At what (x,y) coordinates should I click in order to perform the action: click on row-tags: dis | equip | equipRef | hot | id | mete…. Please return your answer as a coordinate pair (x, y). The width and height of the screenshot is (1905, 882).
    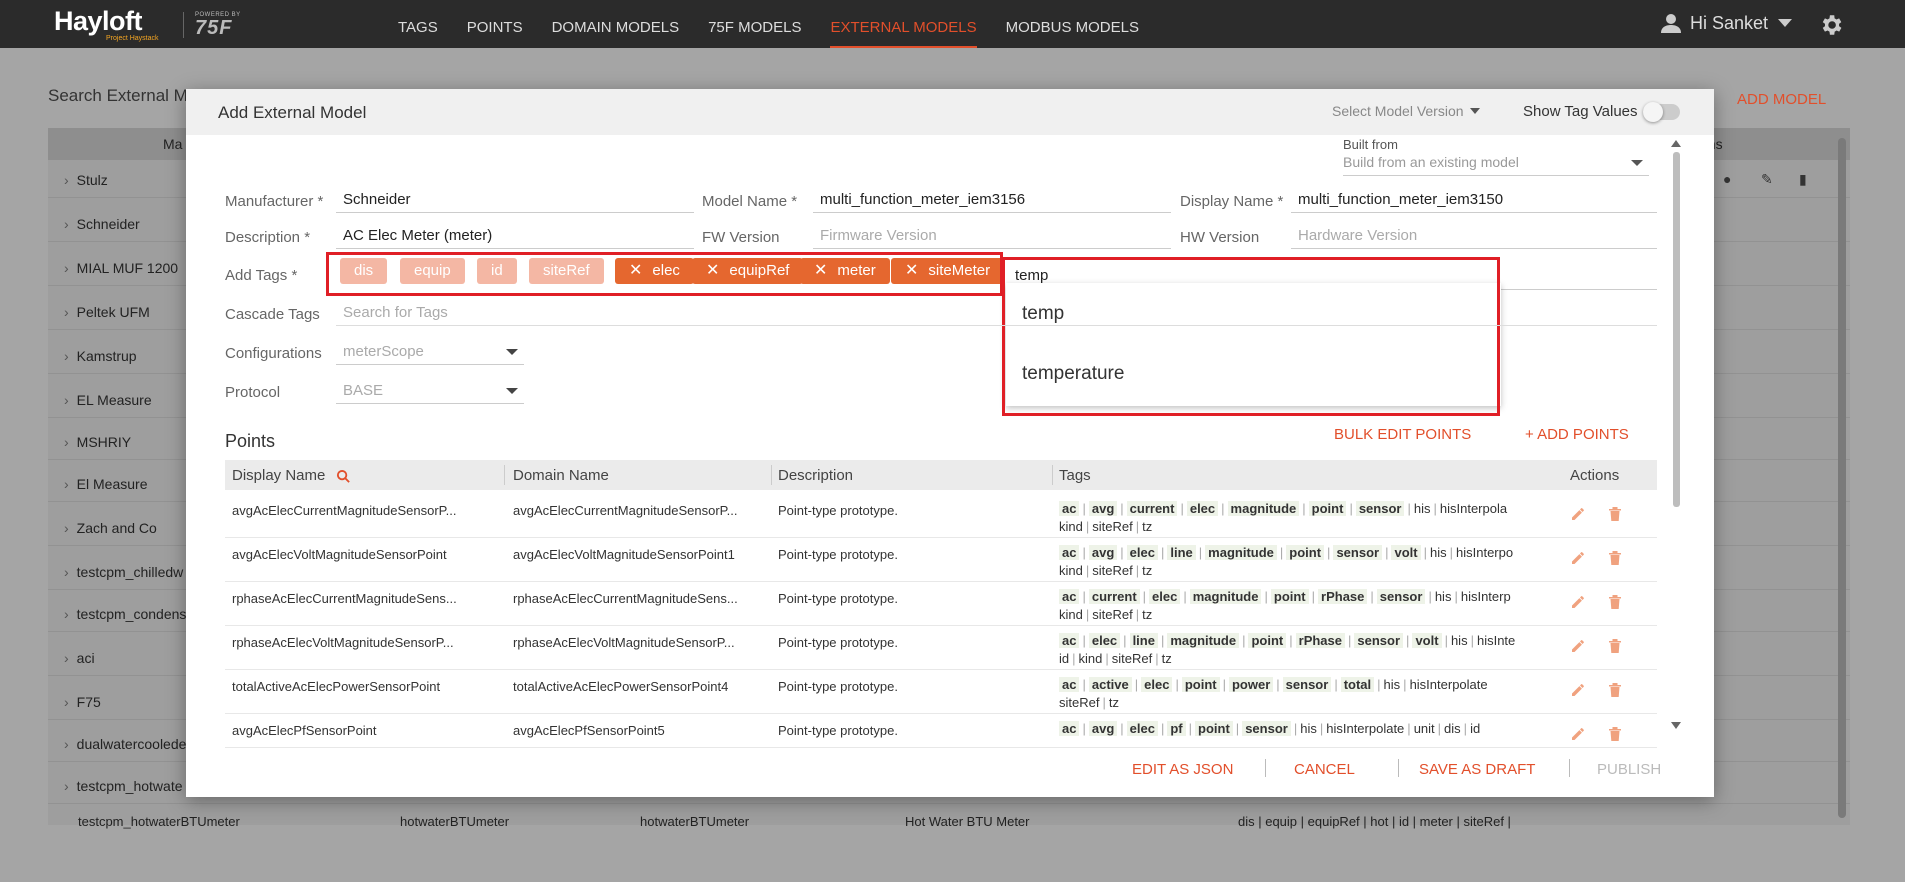
    Looking at the image, I should click on (1374, 821).